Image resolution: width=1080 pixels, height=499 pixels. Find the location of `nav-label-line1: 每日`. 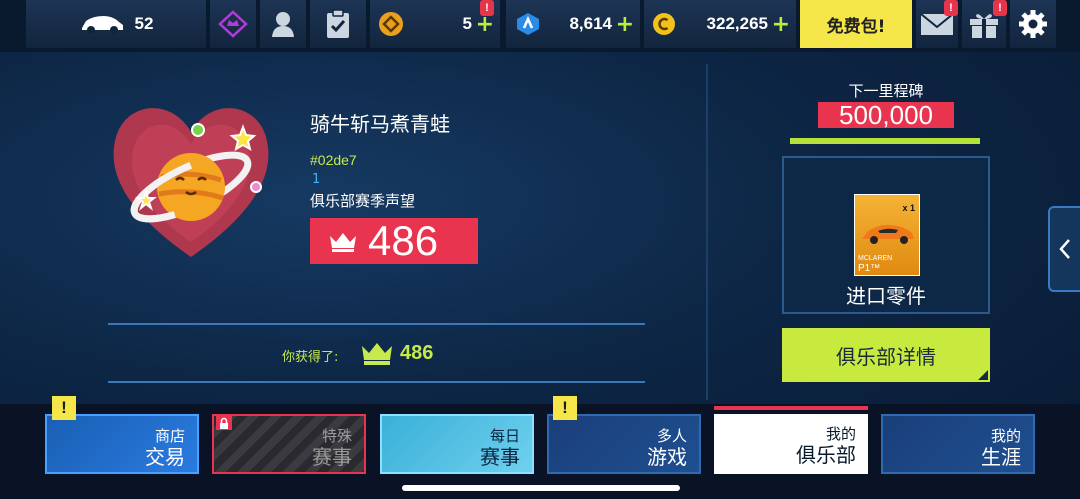

nav-label-line1: 每日 is located at coordinates (504, 436).